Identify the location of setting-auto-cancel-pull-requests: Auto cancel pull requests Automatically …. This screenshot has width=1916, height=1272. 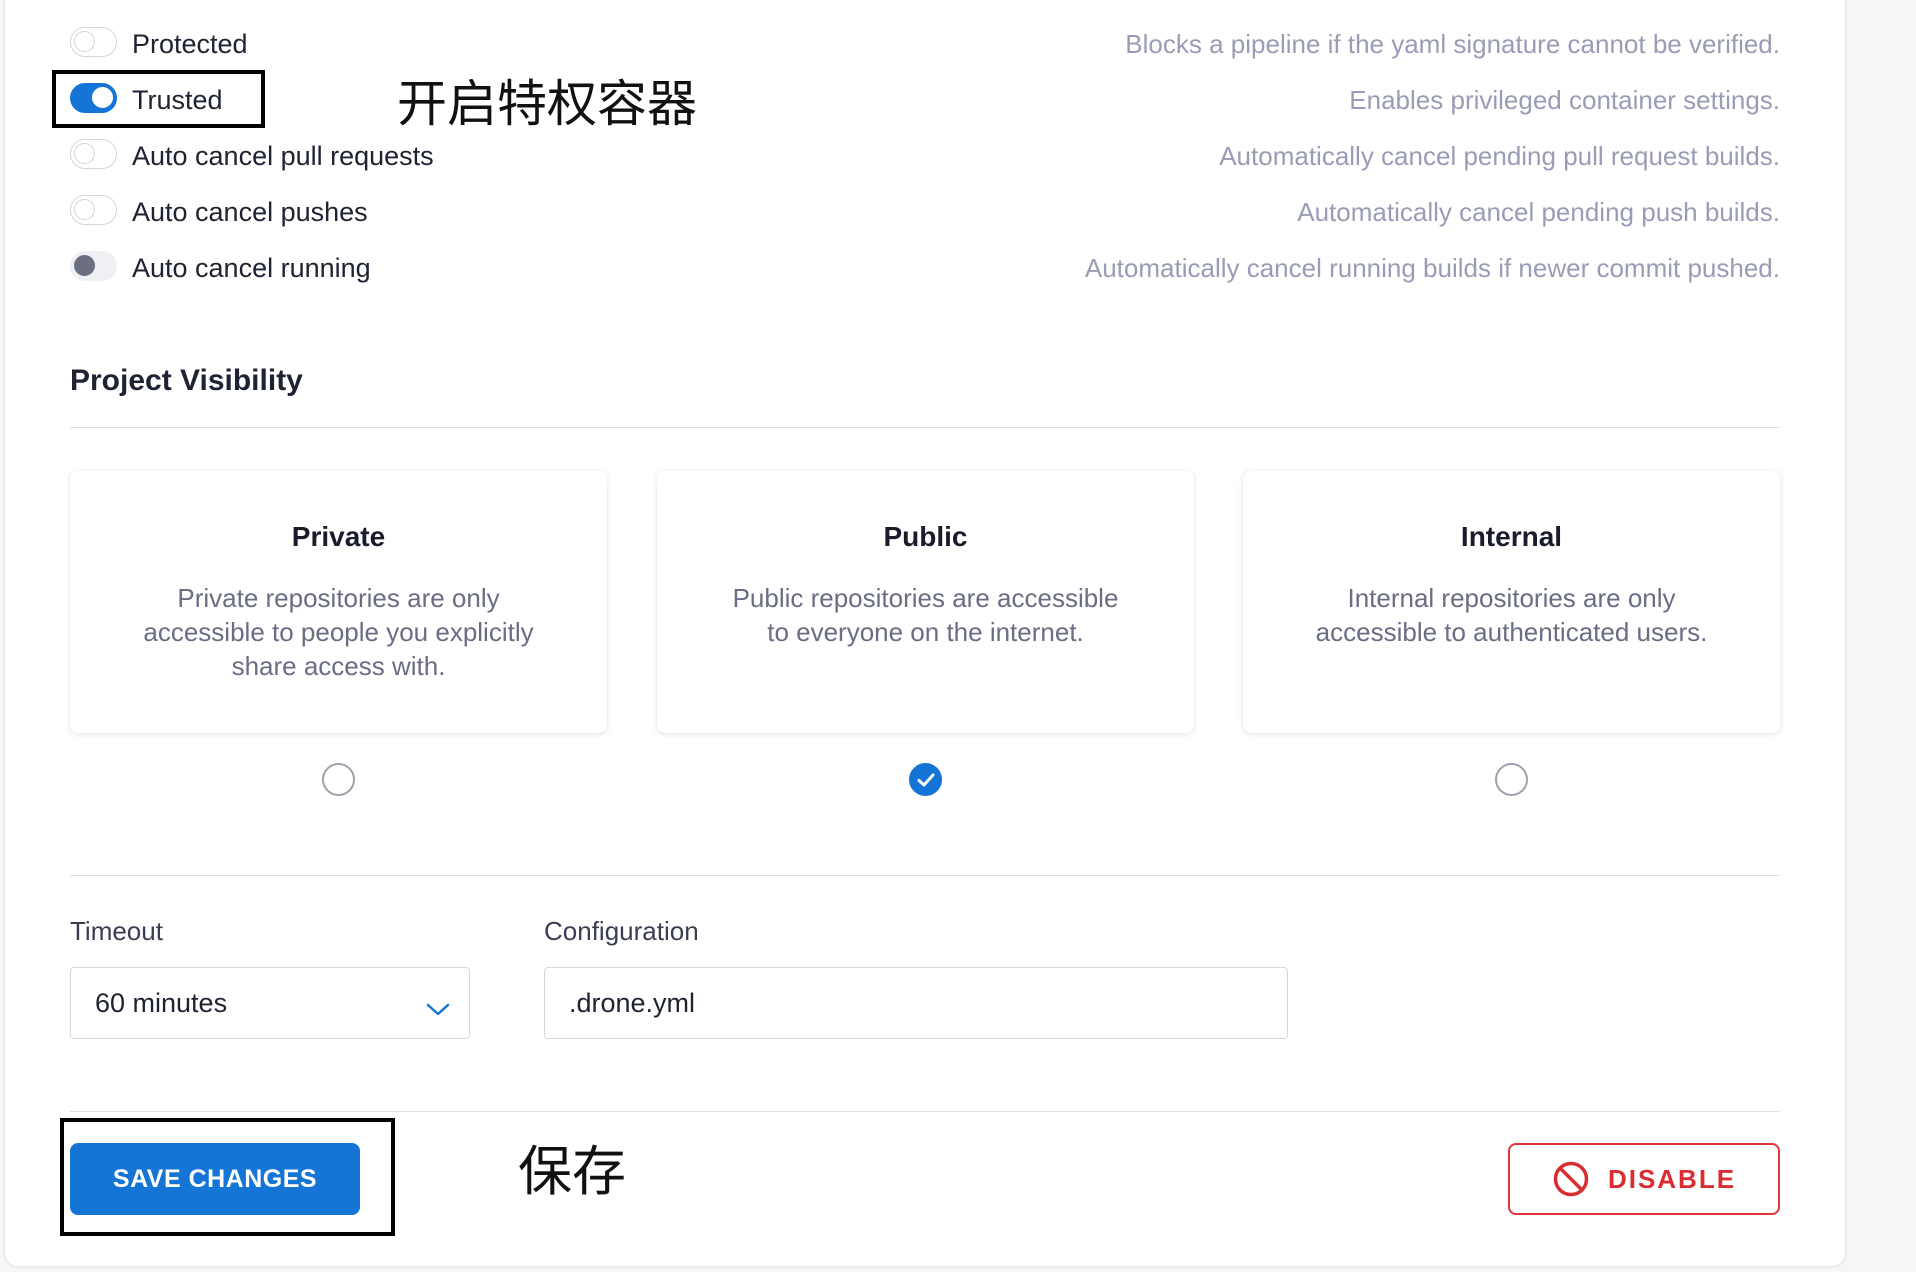
(925, 154).